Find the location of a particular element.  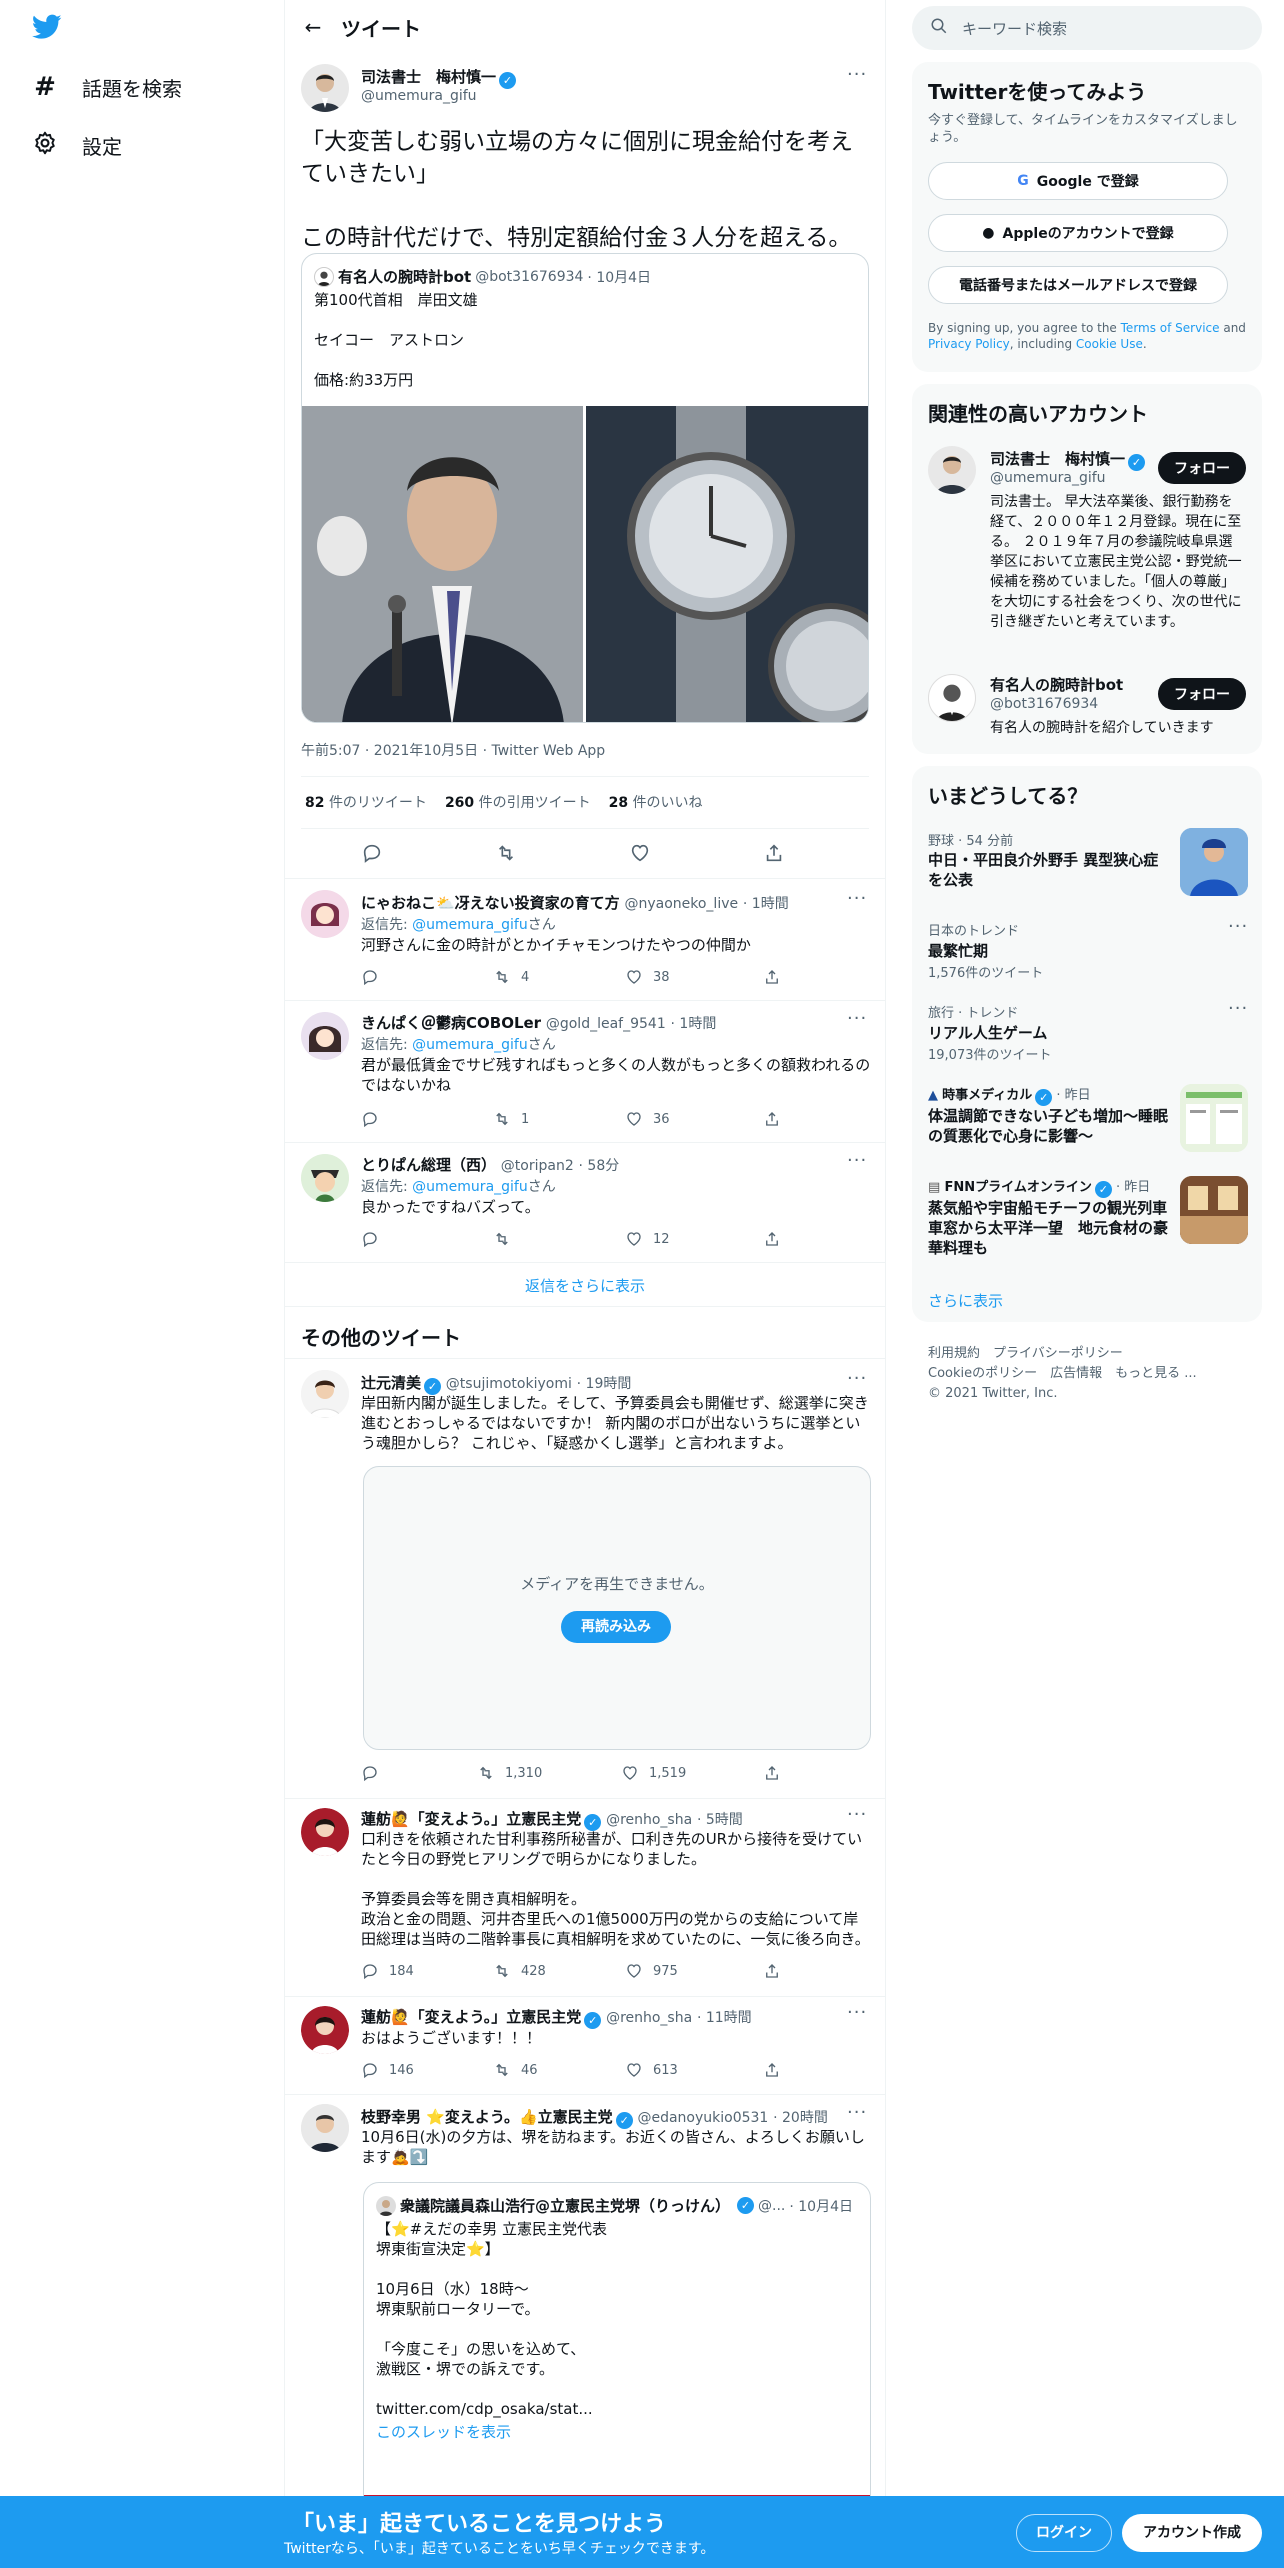

reply-author-name: きんぱく＠鬱病COBOLer is located at coordinates (451, 1023).